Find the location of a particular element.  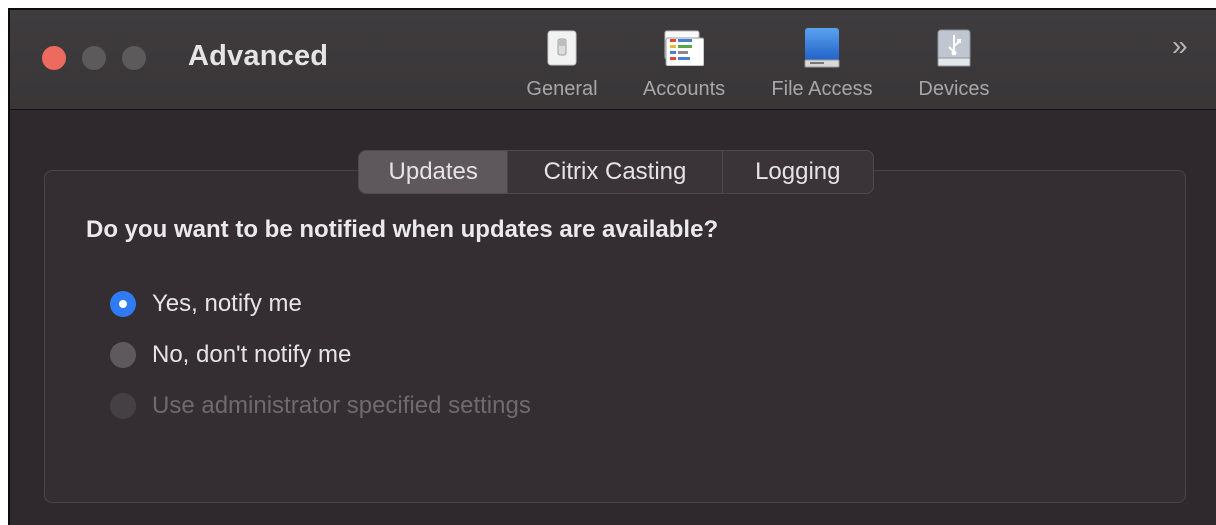

toolbar-item-file-access: File Access is located at coordinates (822, 60).